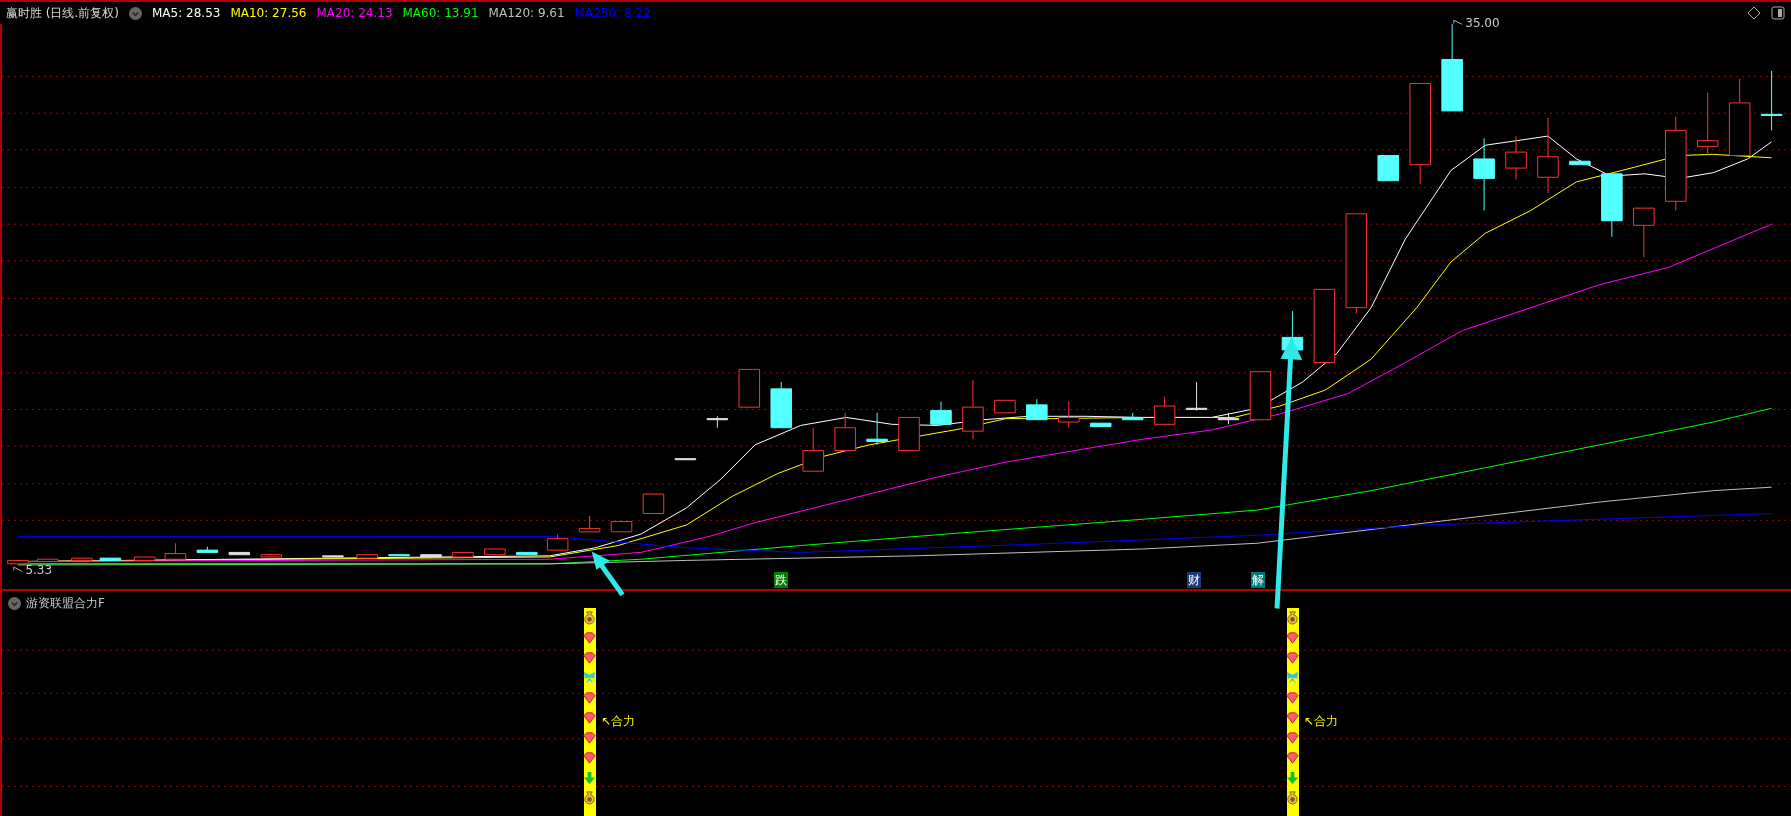 Image resolution: width=1791 pixels, height=816 pixels. What do you see at coordinates (1258, 579) in the screenshot?
I see `signal-tag: 解` at bounding box center [1258, 579].